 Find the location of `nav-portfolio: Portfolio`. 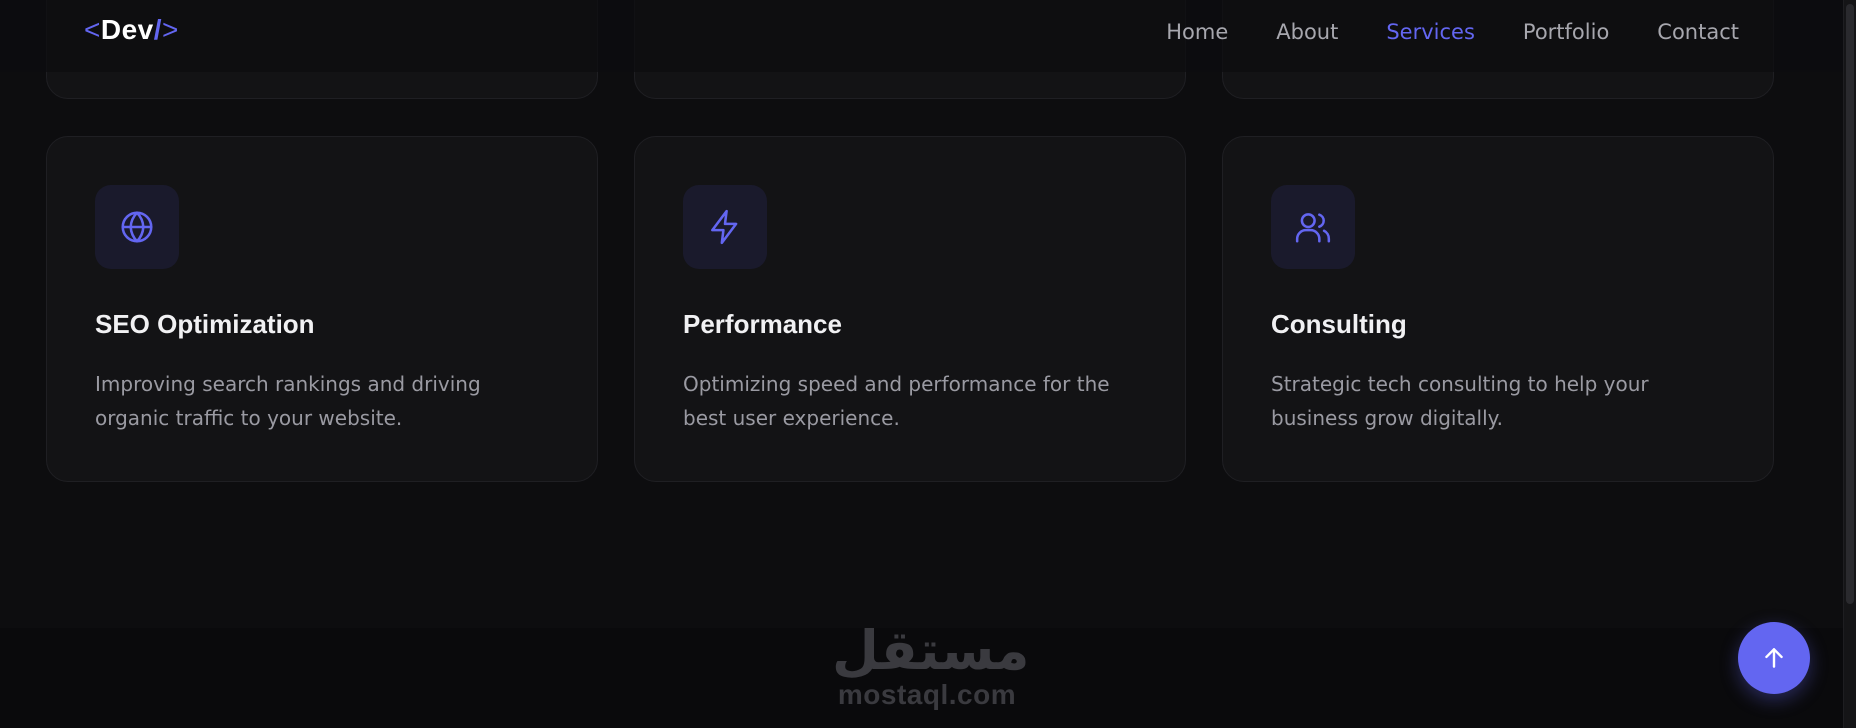

nav-portfolio: Portfolio is located at coordinates (1566, 32).